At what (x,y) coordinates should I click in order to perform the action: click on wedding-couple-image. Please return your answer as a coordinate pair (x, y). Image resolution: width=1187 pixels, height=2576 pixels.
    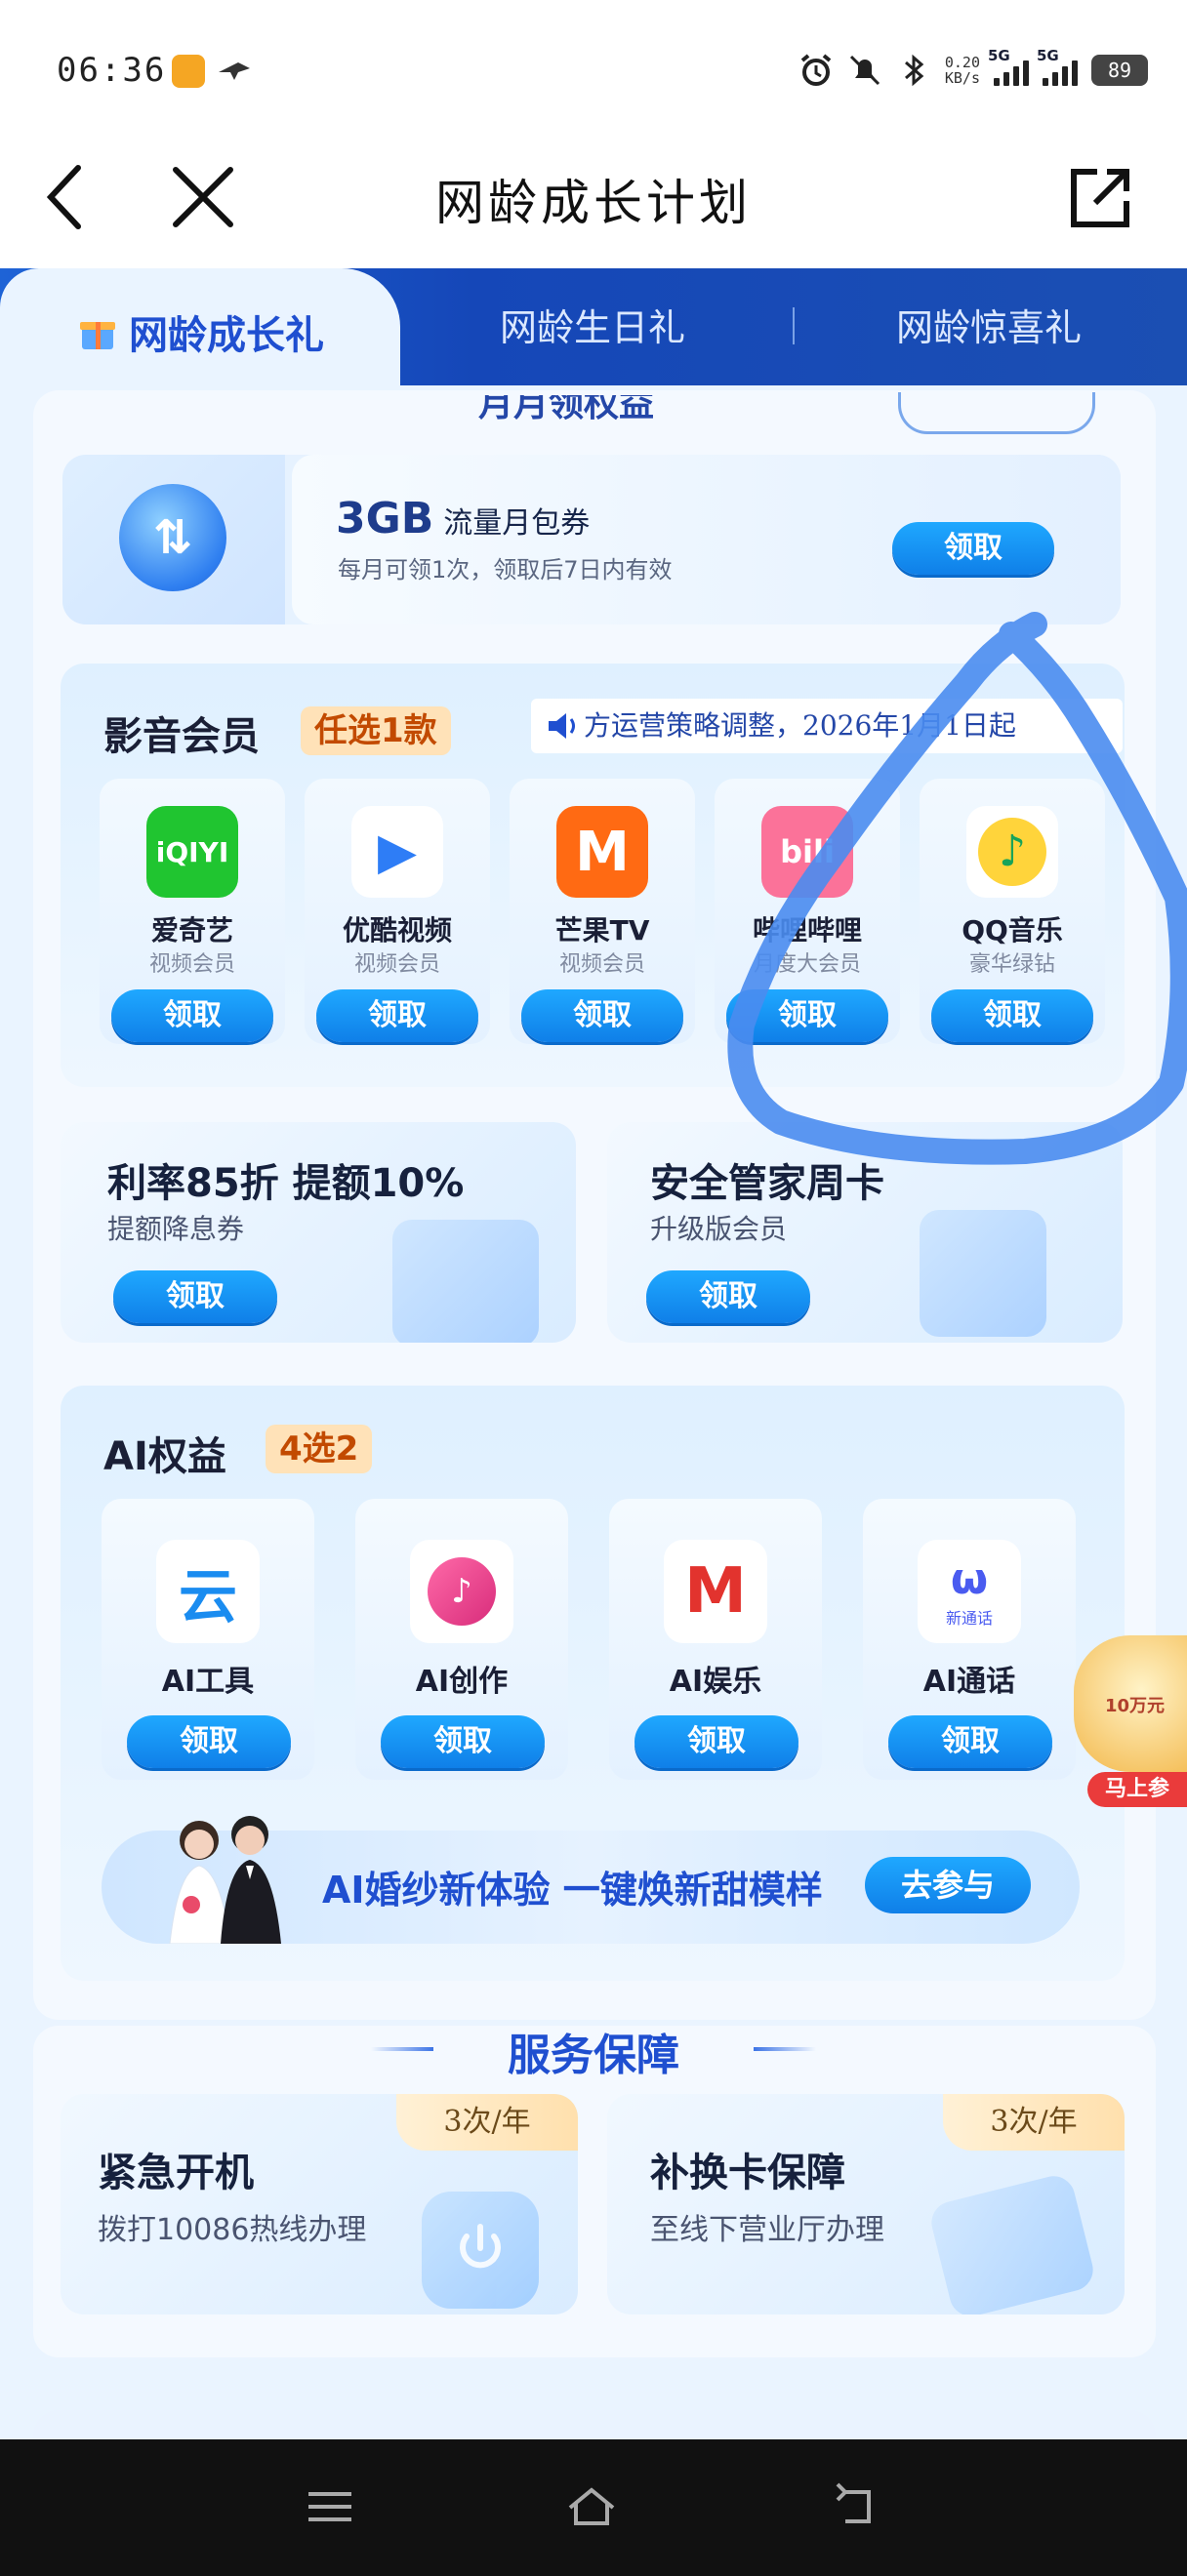
    Looking at the image, I should click on (225, 1880).